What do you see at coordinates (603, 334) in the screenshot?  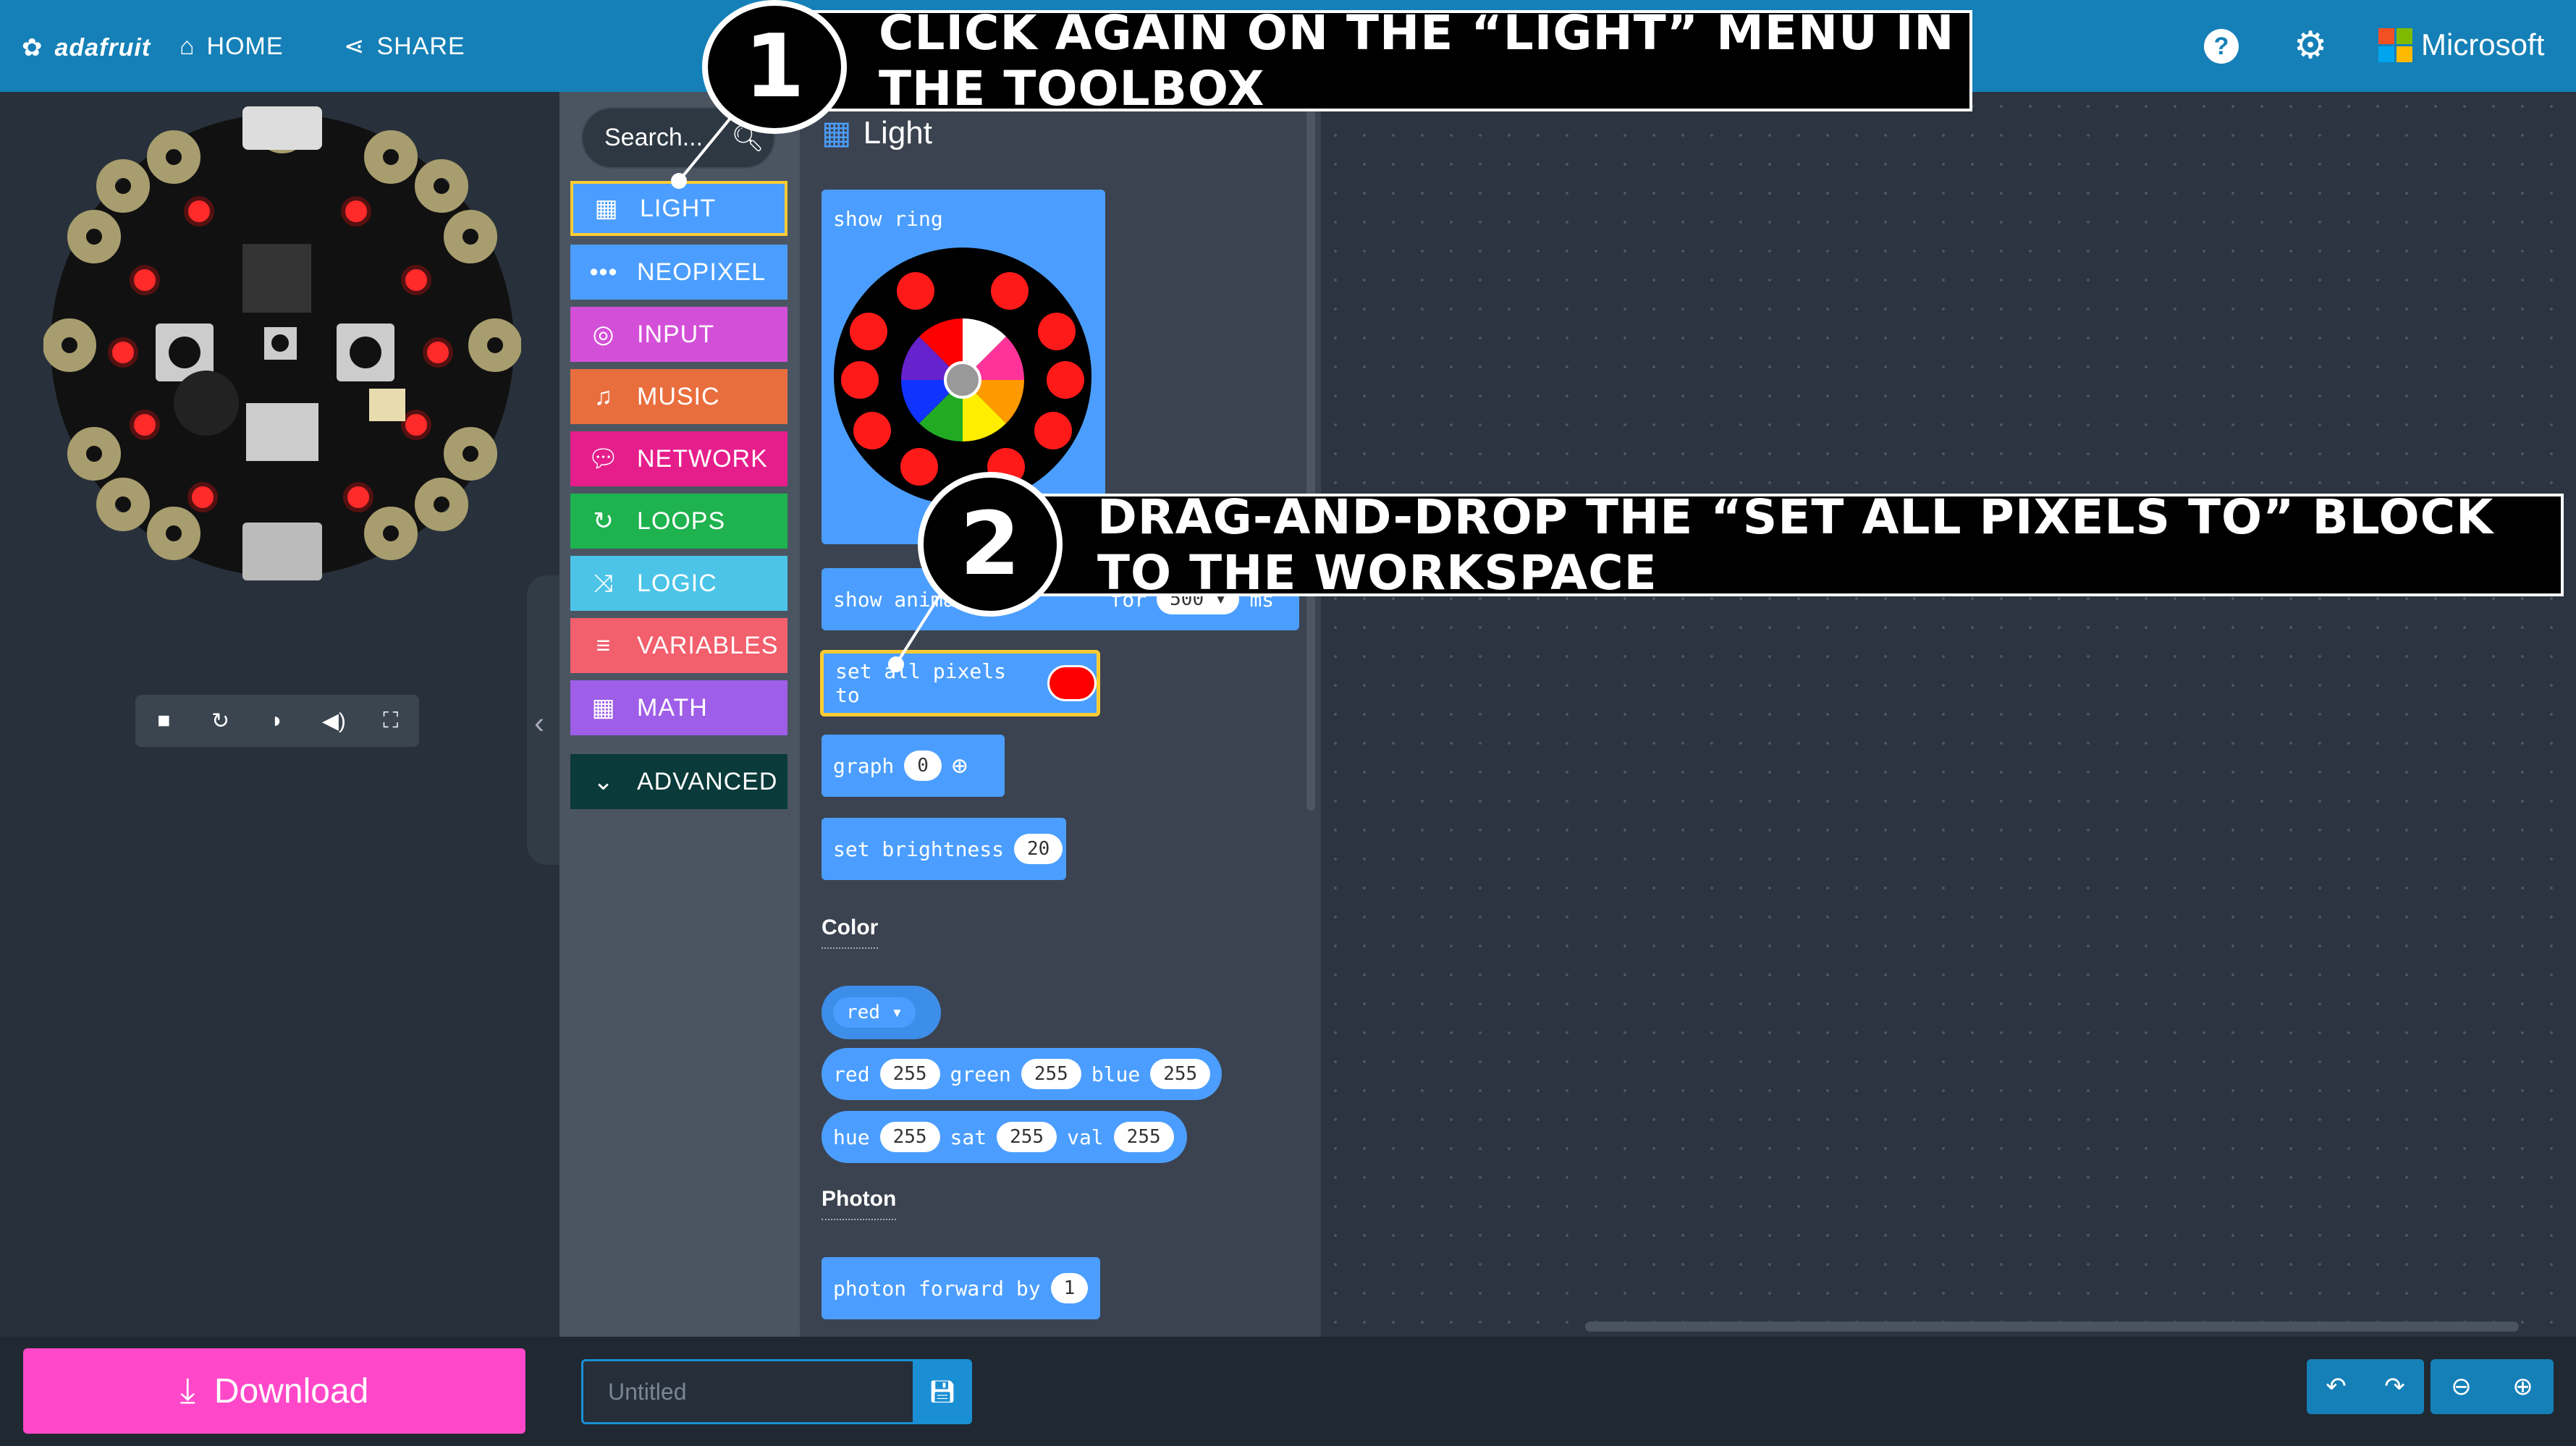 I see `target-icon: ◎` at bounding box center [603, 334].